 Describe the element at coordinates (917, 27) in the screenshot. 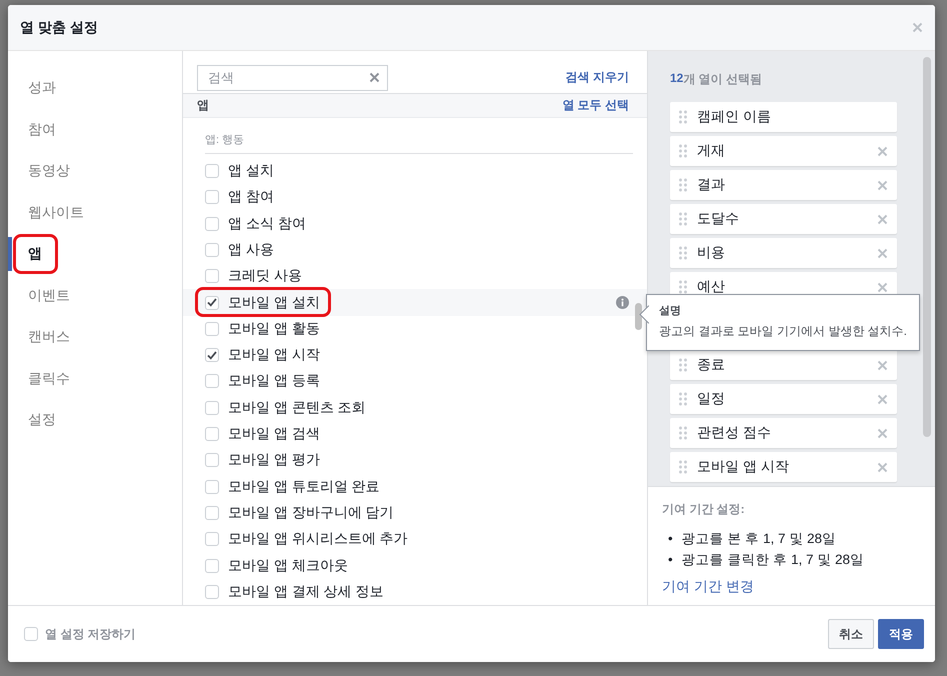

I see `close-icon` at that location.